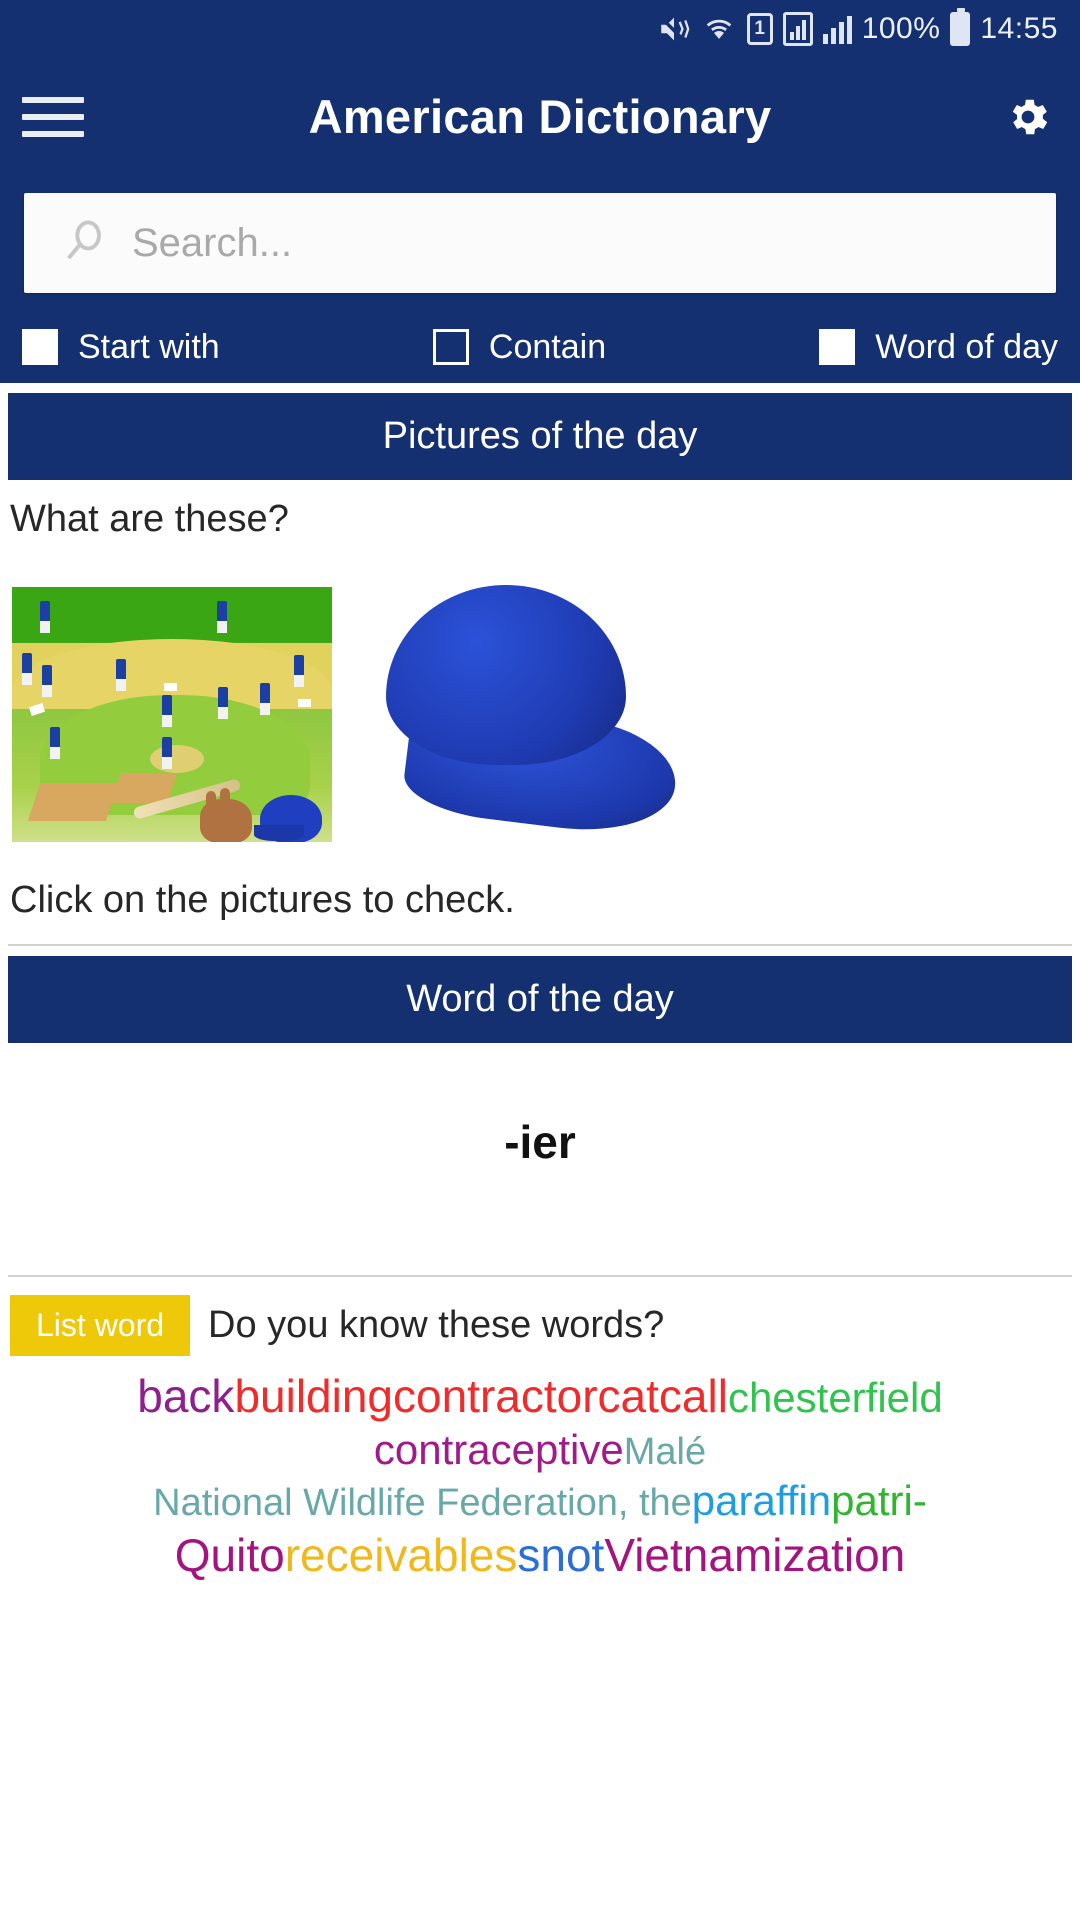 The image size is (1080, 1920). Describe the element at coordinates (879, 1500) in the screenshot. I see `word-cloud-item: patri-` at that location.